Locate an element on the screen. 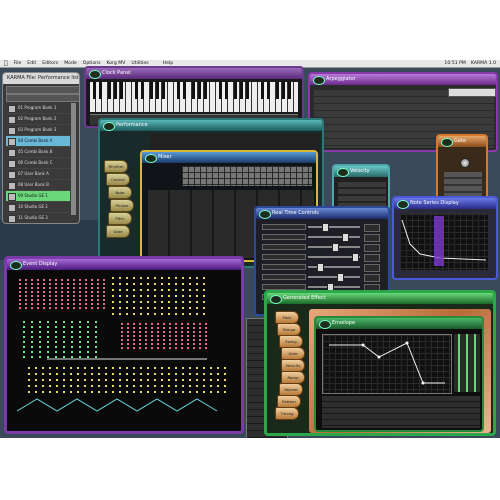 The width and height of the screenshot is (500, 500). note-series-titlebar: Note Series Display is located at coordinates (445, 203).